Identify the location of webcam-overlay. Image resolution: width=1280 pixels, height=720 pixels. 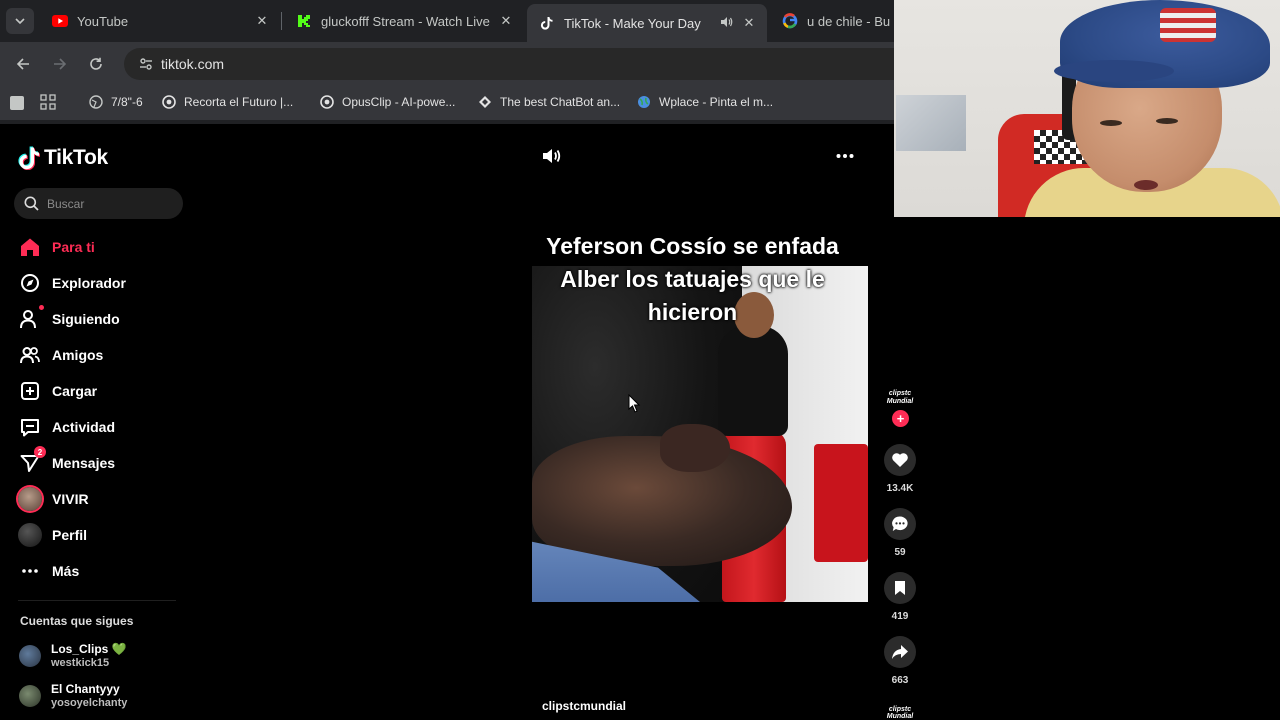
(1087, 108).